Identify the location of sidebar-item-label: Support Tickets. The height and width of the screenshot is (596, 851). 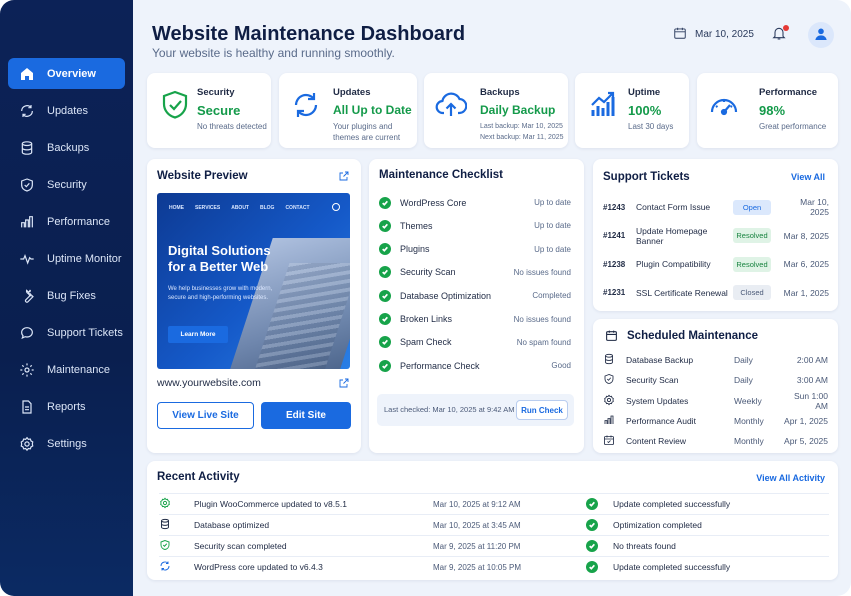
(85, 332).